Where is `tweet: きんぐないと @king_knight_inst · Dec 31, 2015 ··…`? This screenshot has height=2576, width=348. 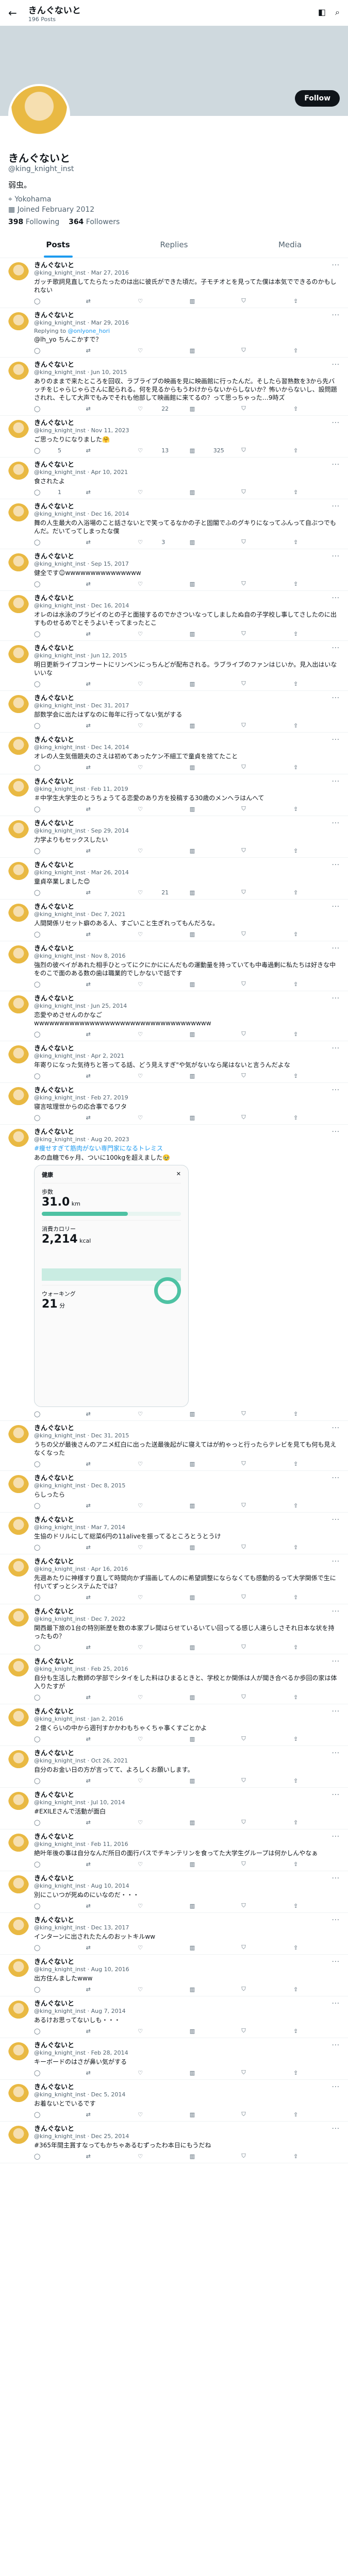
tweet: きんぐないと @king_knight_inst · Dec 31, 2015 ··… is located at coordinates (174, 1446).